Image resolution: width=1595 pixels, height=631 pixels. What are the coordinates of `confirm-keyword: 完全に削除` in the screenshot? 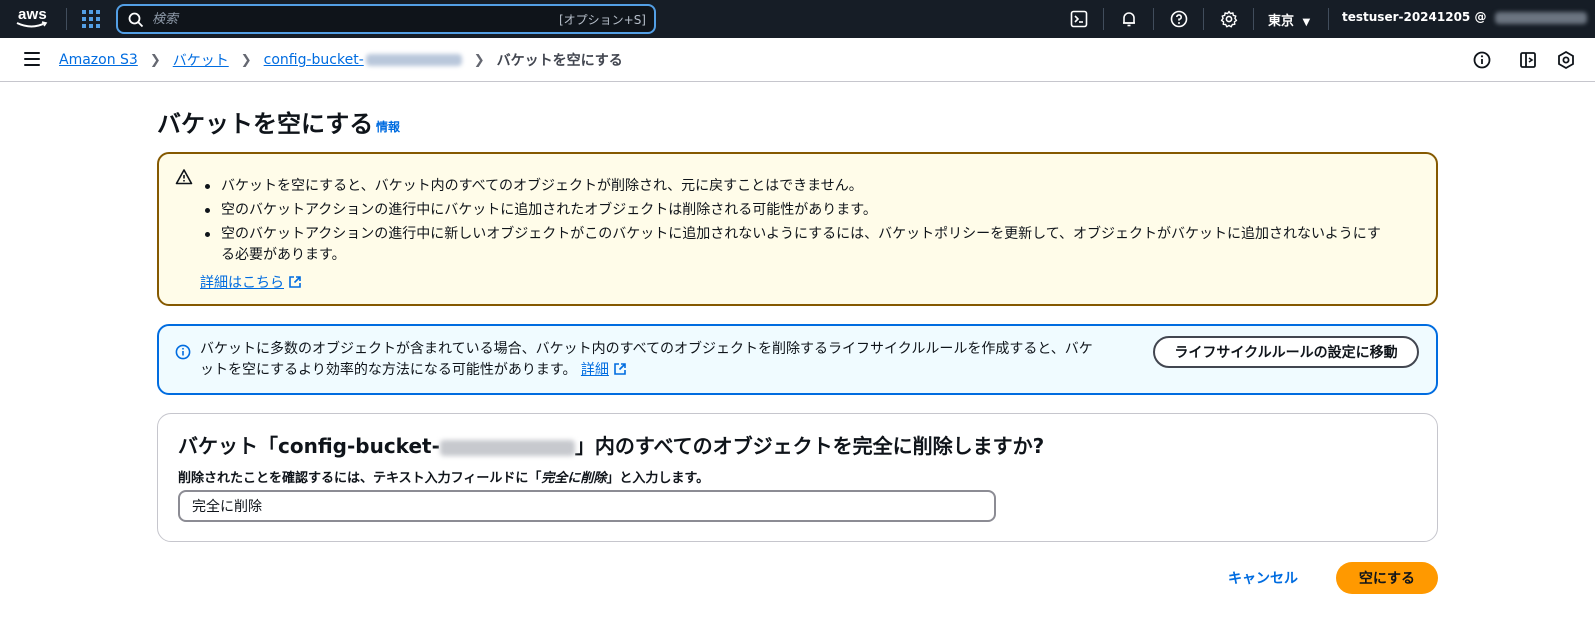 It's located at (574, 478).